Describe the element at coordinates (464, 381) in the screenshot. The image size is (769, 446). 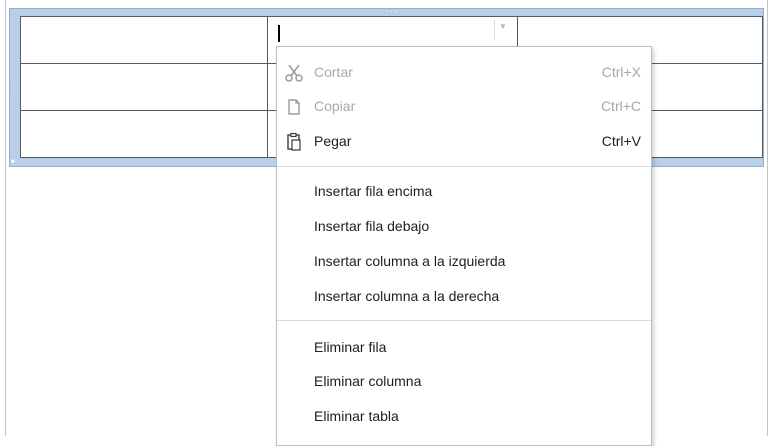
I see `menu-item-delete-column: Eliminar columna` at that location.